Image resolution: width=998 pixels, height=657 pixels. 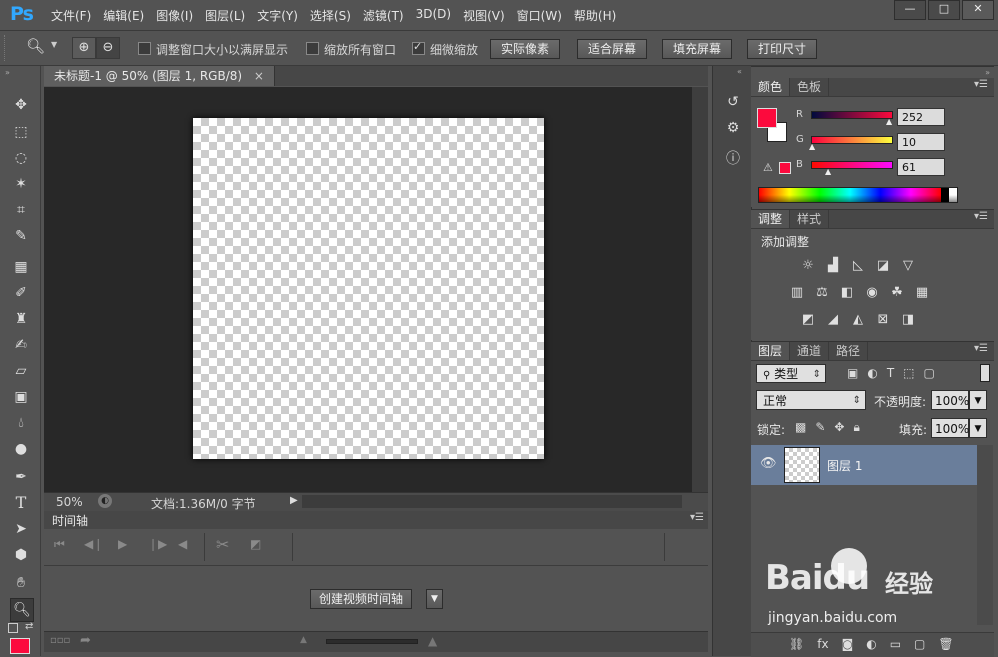 I want to click on fill-dropdown-icon: ▼, so click(x=978, y=428).